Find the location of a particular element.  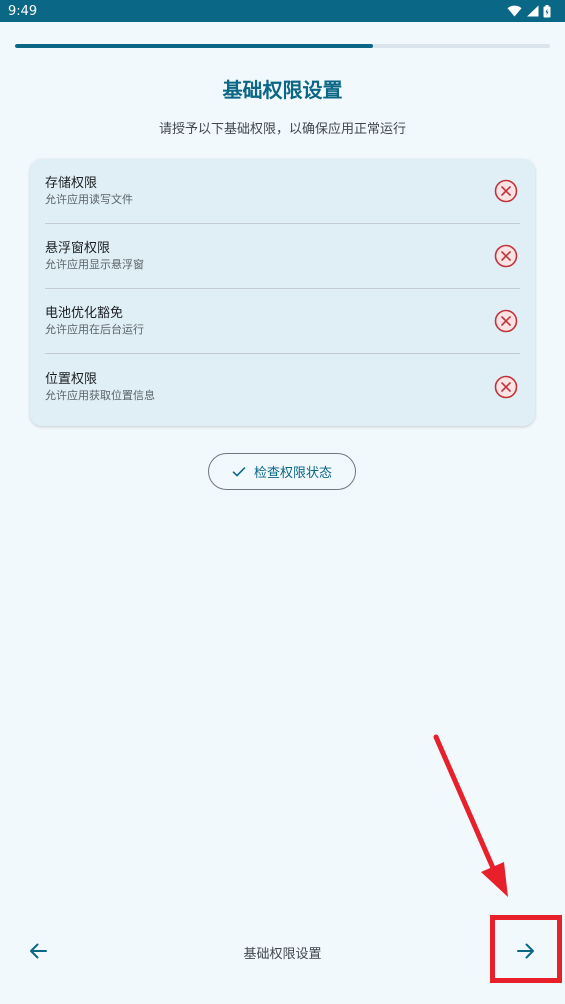

check-permissions-label: 检查权限状态 is located at coordinates (292, 473).